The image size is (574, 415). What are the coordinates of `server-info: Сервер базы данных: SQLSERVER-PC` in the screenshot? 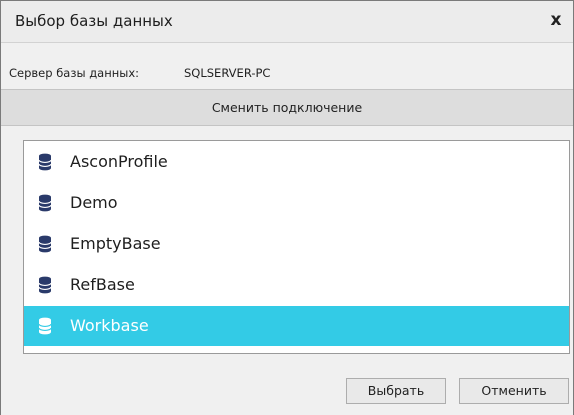 It's located at (287, 74).